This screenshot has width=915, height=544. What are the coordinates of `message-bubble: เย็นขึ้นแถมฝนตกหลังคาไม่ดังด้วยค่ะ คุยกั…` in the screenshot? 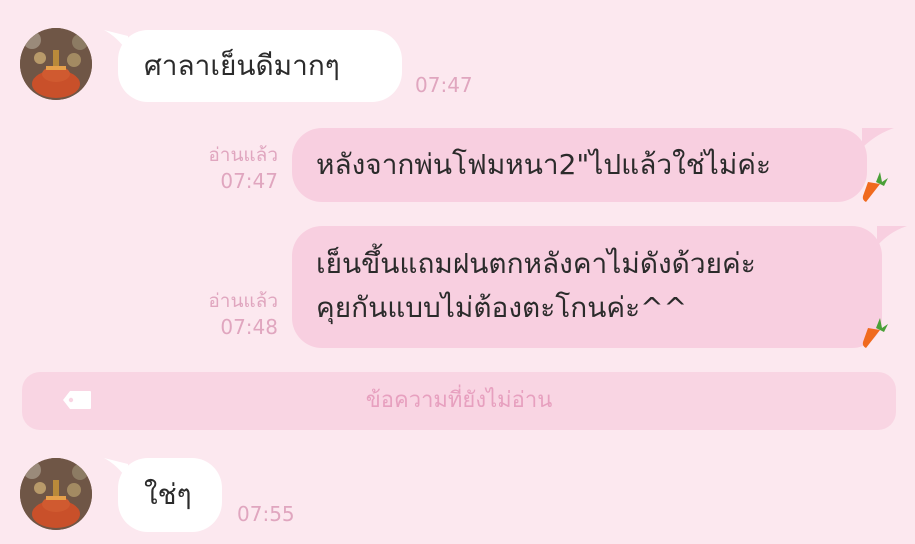 It's located at (587, 287).